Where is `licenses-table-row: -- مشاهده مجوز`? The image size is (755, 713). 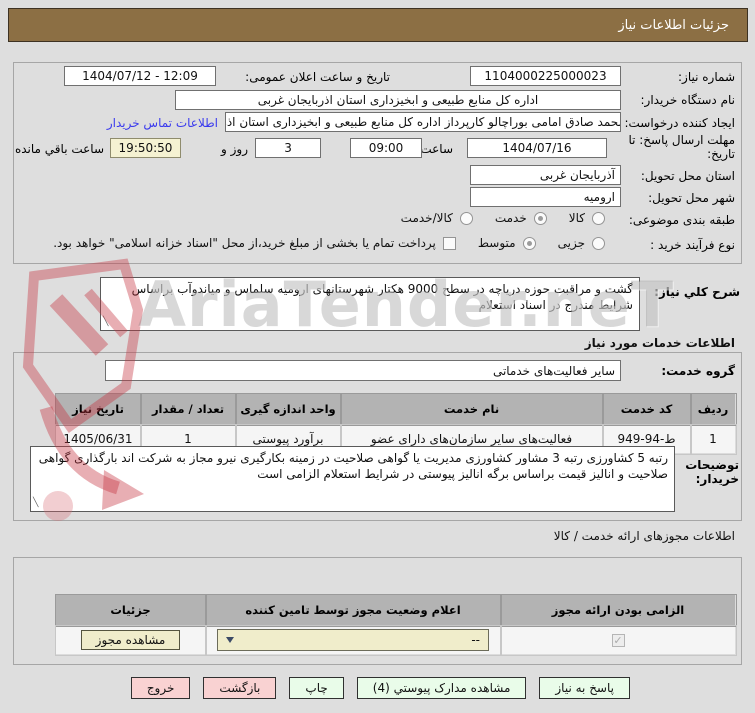
licenses-table-row: -- مشاهده مجوز is located at coordinates (395, 640).